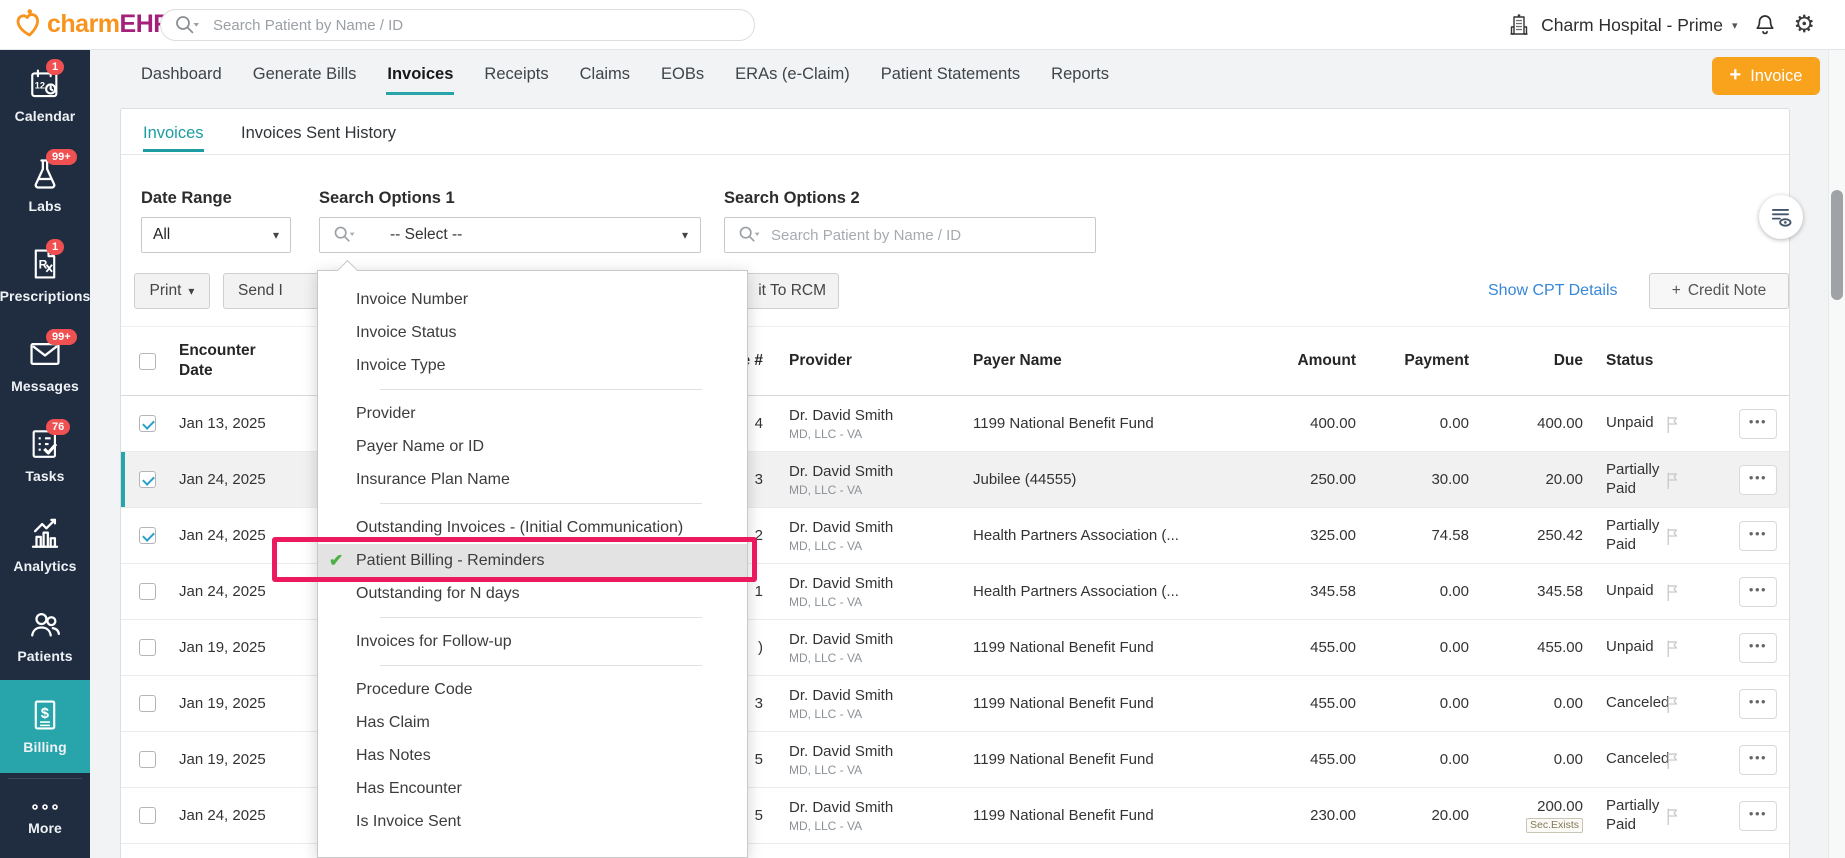 This screenshot has height=858, width=1845. I want to click on credit-note-button: + Credit Note, so click(1719, 291).